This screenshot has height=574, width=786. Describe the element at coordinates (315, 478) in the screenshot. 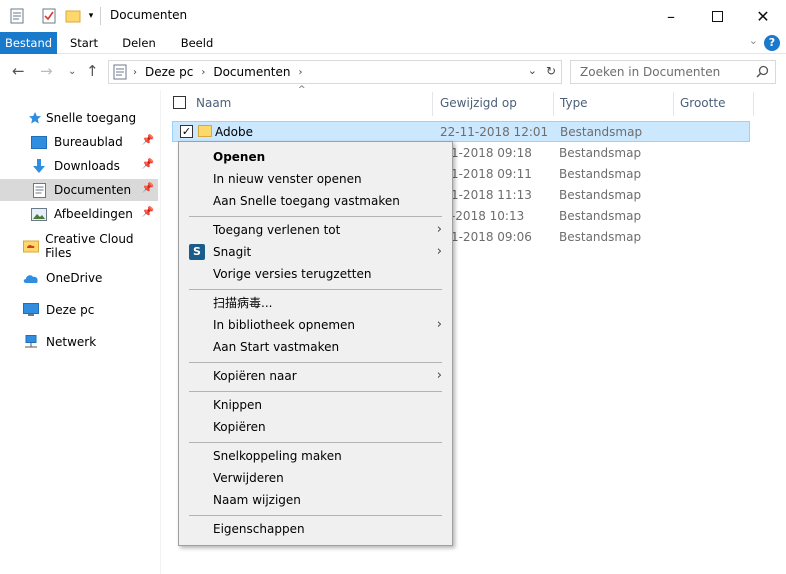

I see `menu-item-delete: Verwijderen` at that location.